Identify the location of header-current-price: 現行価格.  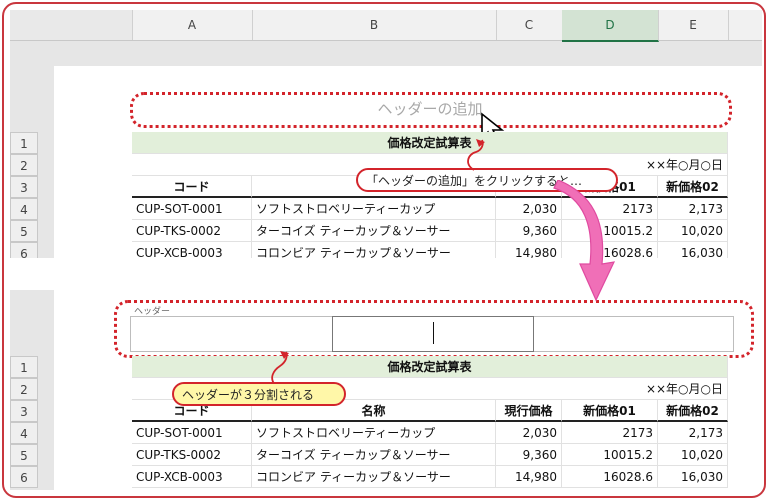
(529, 411).